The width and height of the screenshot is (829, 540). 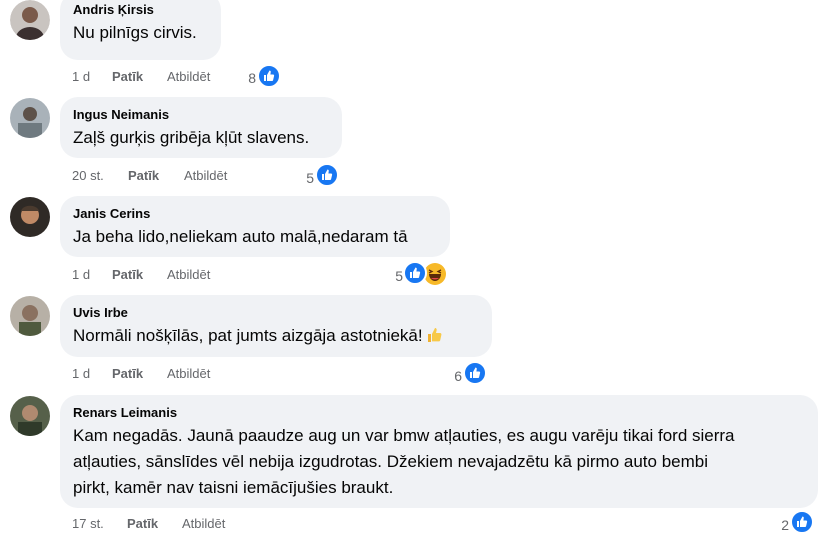 I want to click on reaction-count: 6, so click(x=452, y=376).